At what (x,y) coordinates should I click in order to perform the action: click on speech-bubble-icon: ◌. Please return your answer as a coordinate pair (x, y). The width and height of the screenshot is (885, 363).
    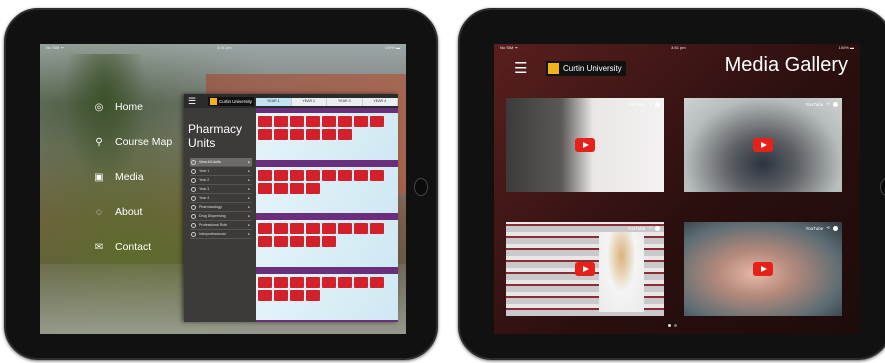
    Looking at the image, I should click on (99, 212).